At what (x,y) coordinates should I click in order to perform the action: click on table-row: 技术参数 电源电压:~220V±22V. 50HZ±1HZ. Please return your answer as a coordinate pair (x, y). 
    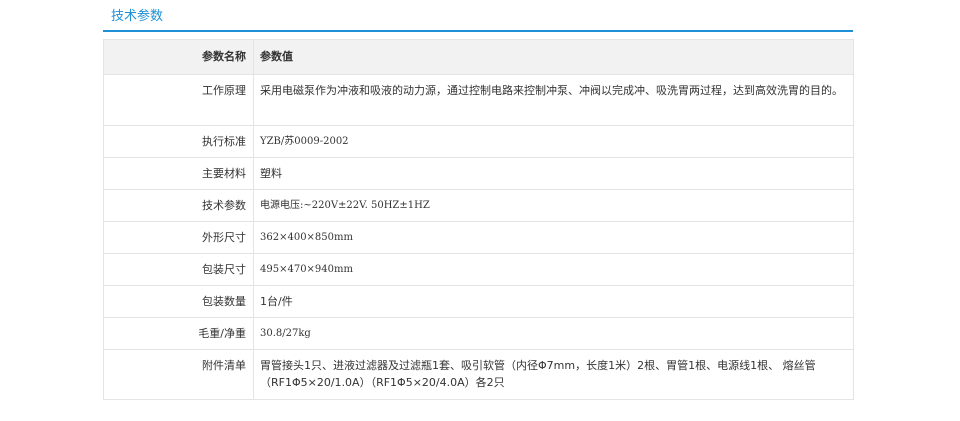
    Looking at the image, I should click on (478, 205).